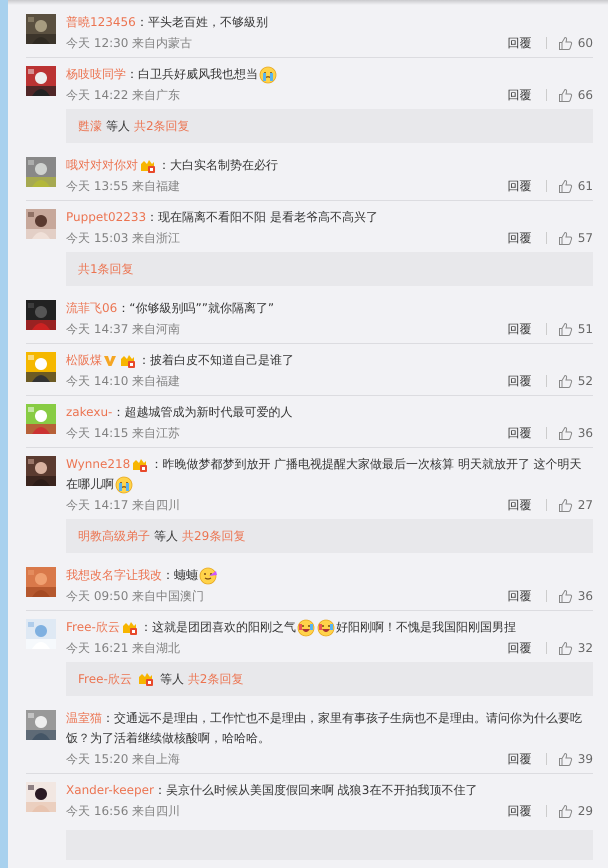  I want to click on like-count: 52, so click(585, 381).